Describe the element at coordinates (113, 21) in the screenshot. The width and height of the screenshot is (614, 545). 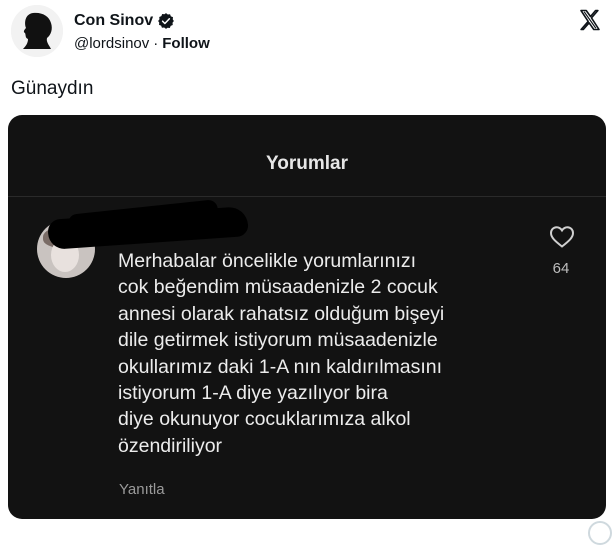
I see `author-name: Con Sinov` at that location.